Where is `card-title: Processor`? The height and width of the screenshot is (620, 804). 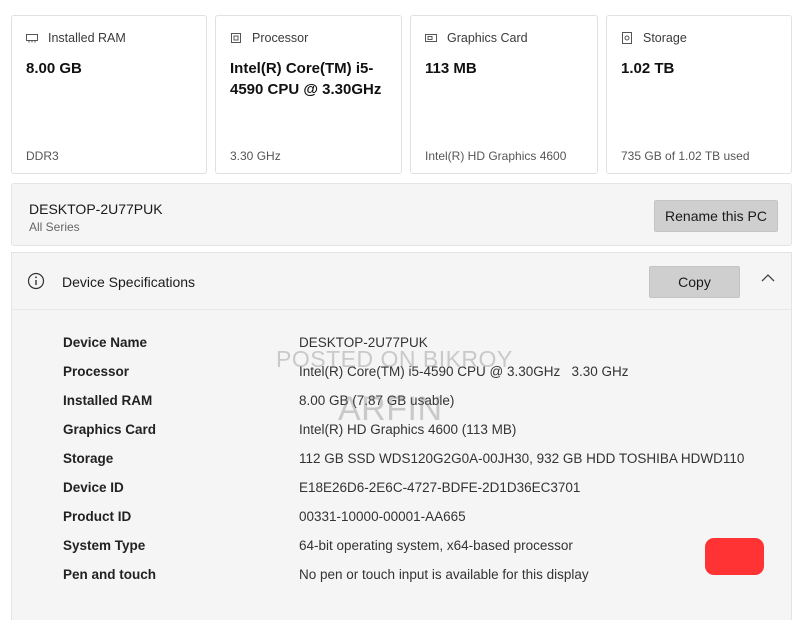
card-title: Processor is located at coordinates (280, 38).